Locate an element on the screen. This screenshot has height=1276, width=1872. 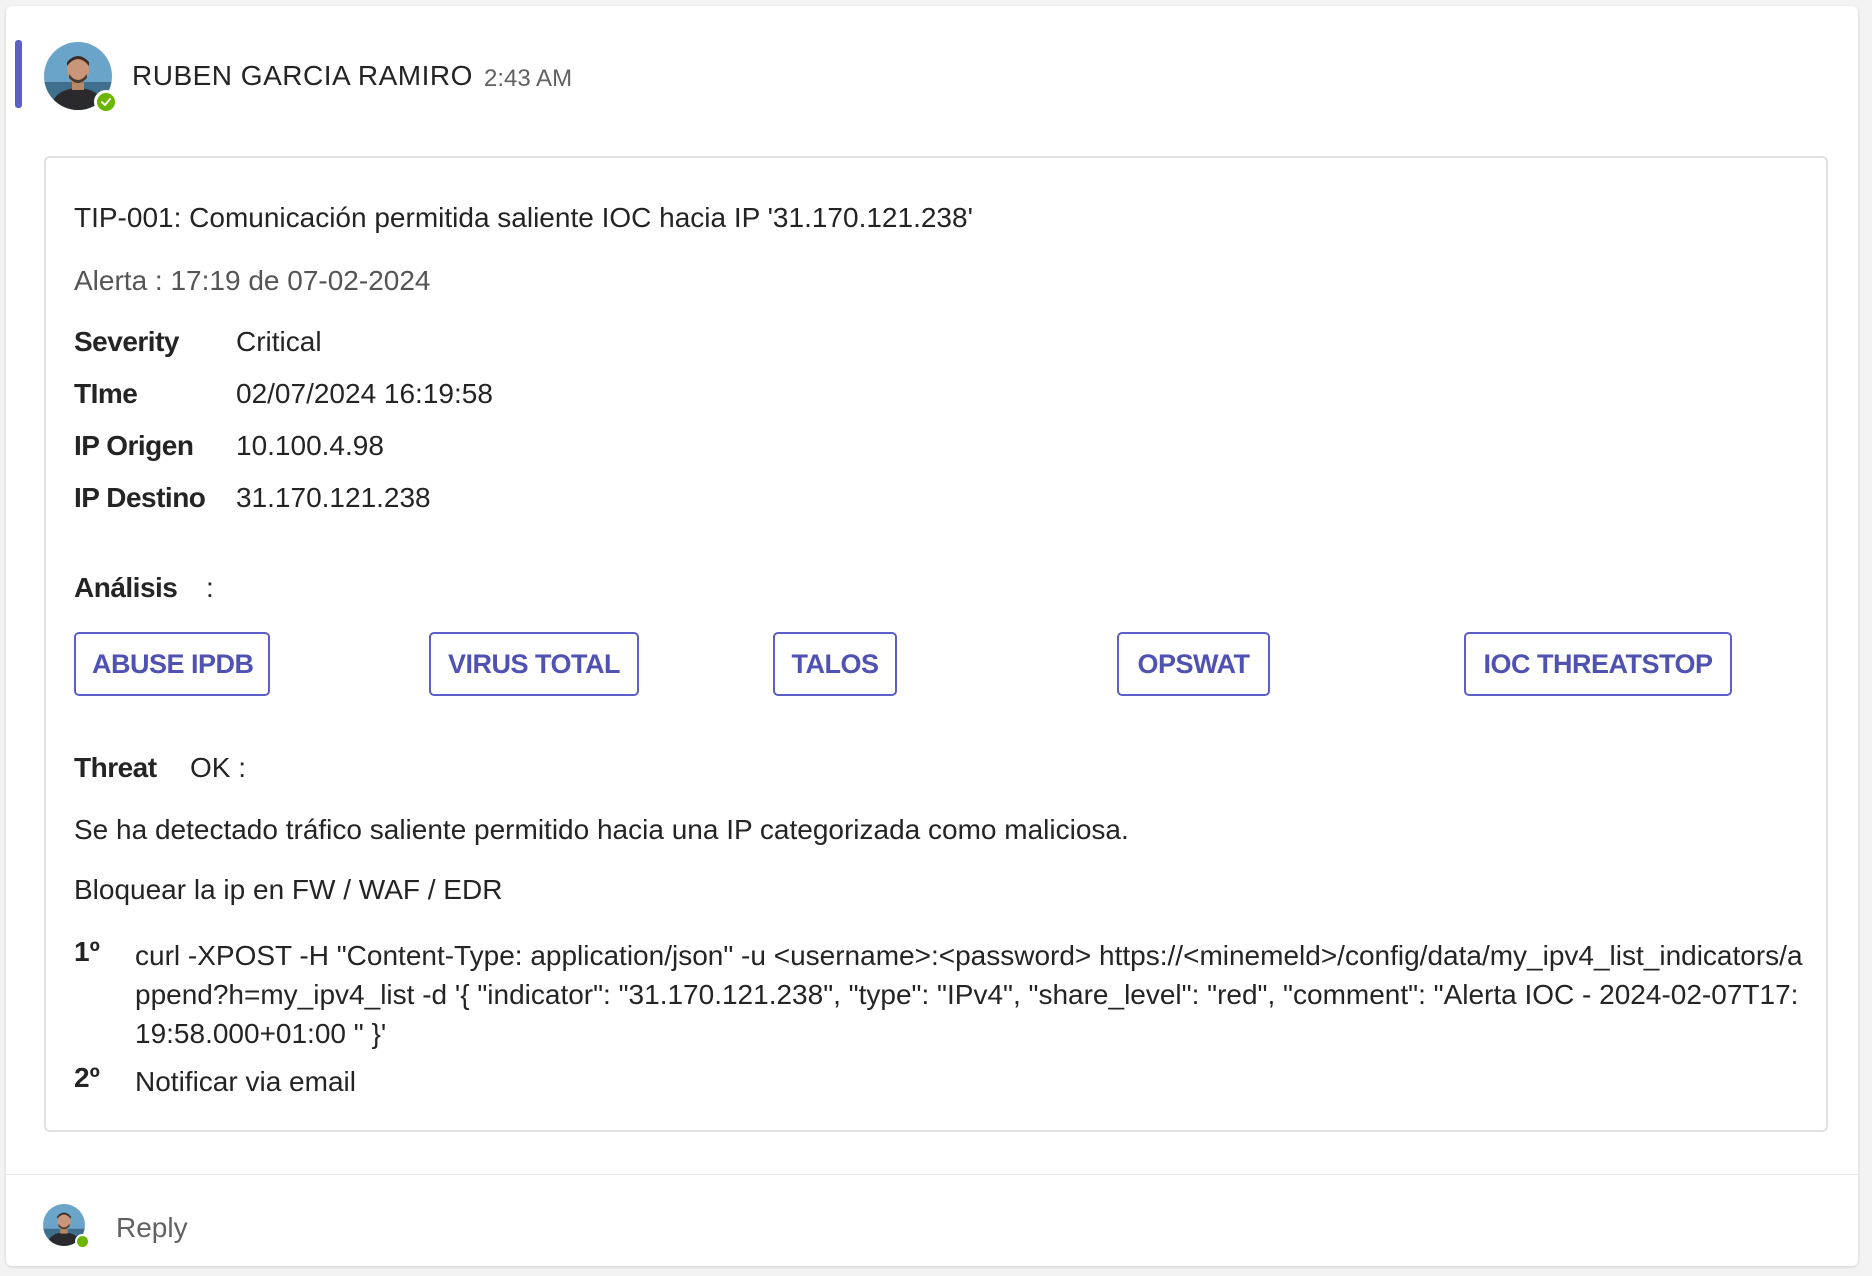
analysis-label: Análisis : is located at coordinates (144, 588).